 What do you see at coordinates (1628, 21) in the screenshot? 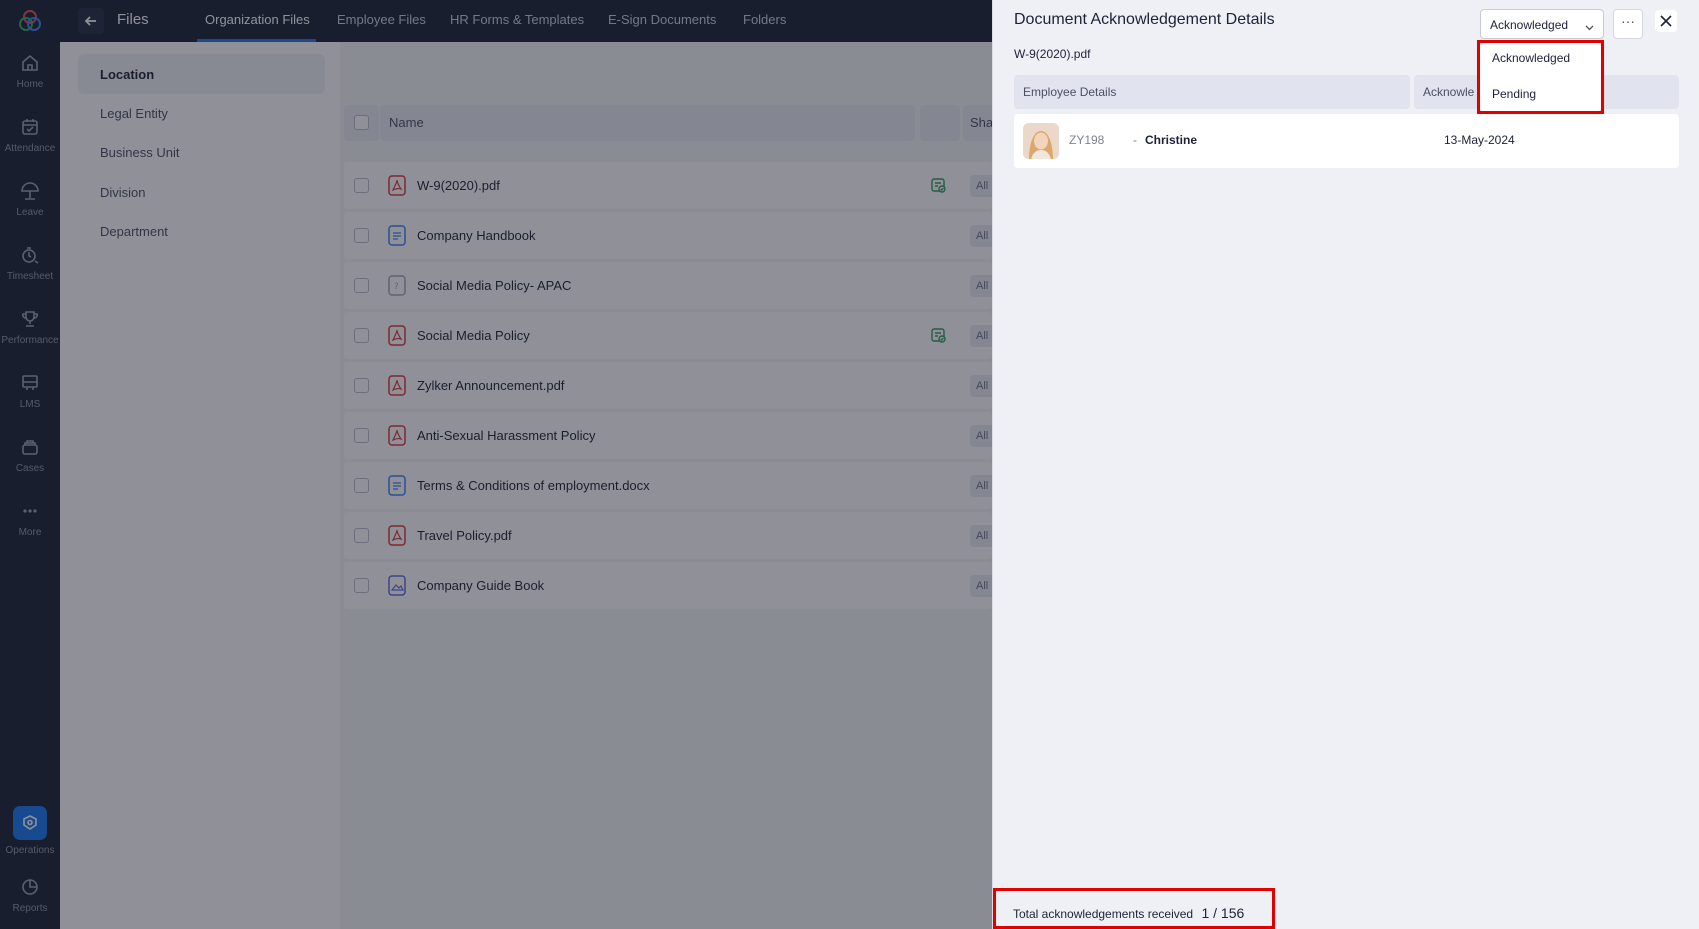
I see `more-options-icon: ···` at bounding box center [1628, 21].